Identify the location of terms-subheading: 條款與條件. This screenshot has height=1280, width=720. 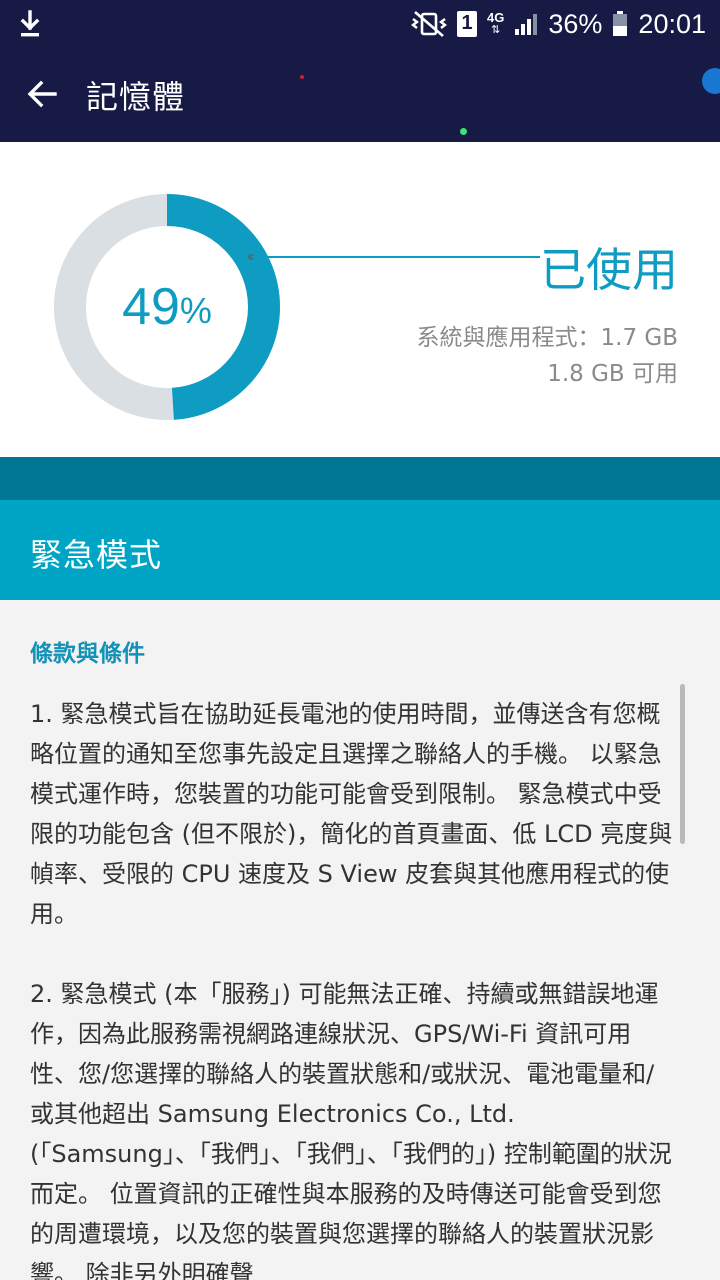
(87, 654).